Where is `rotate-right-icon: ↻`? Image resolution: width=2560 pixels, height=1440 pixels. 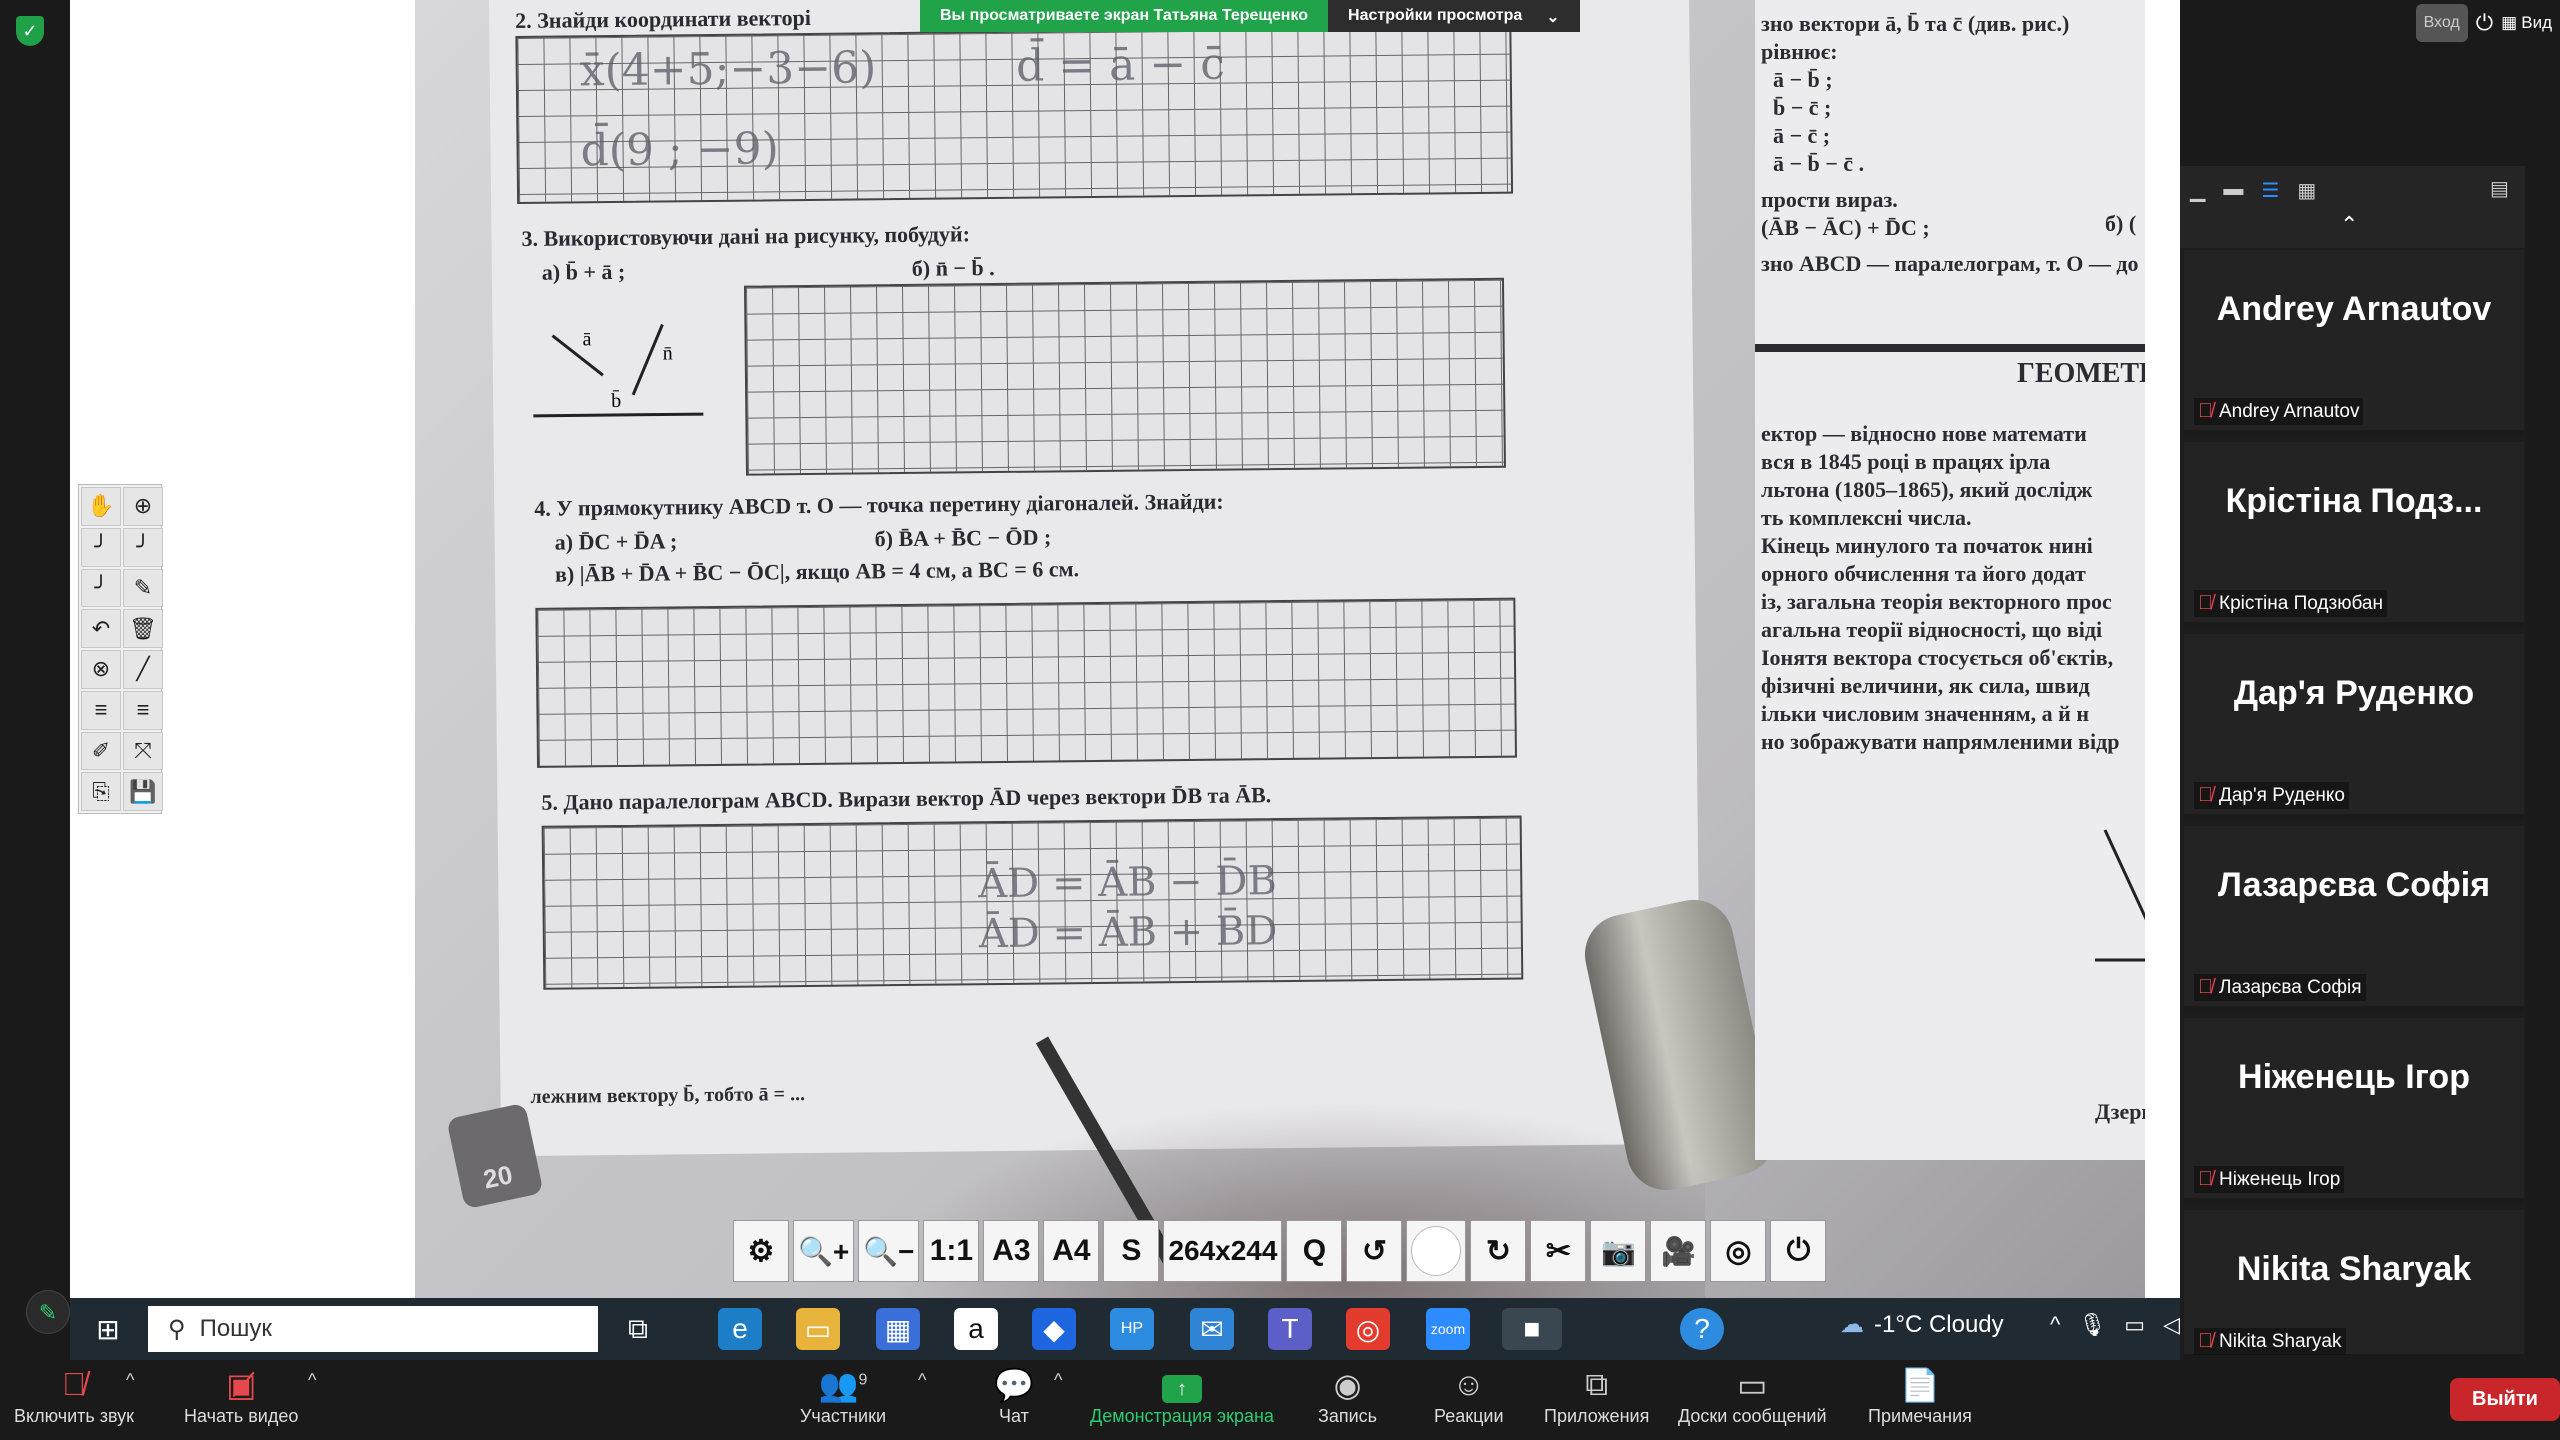 rotate-right-icon: ↻ is located at coordinates (1498, 1251).